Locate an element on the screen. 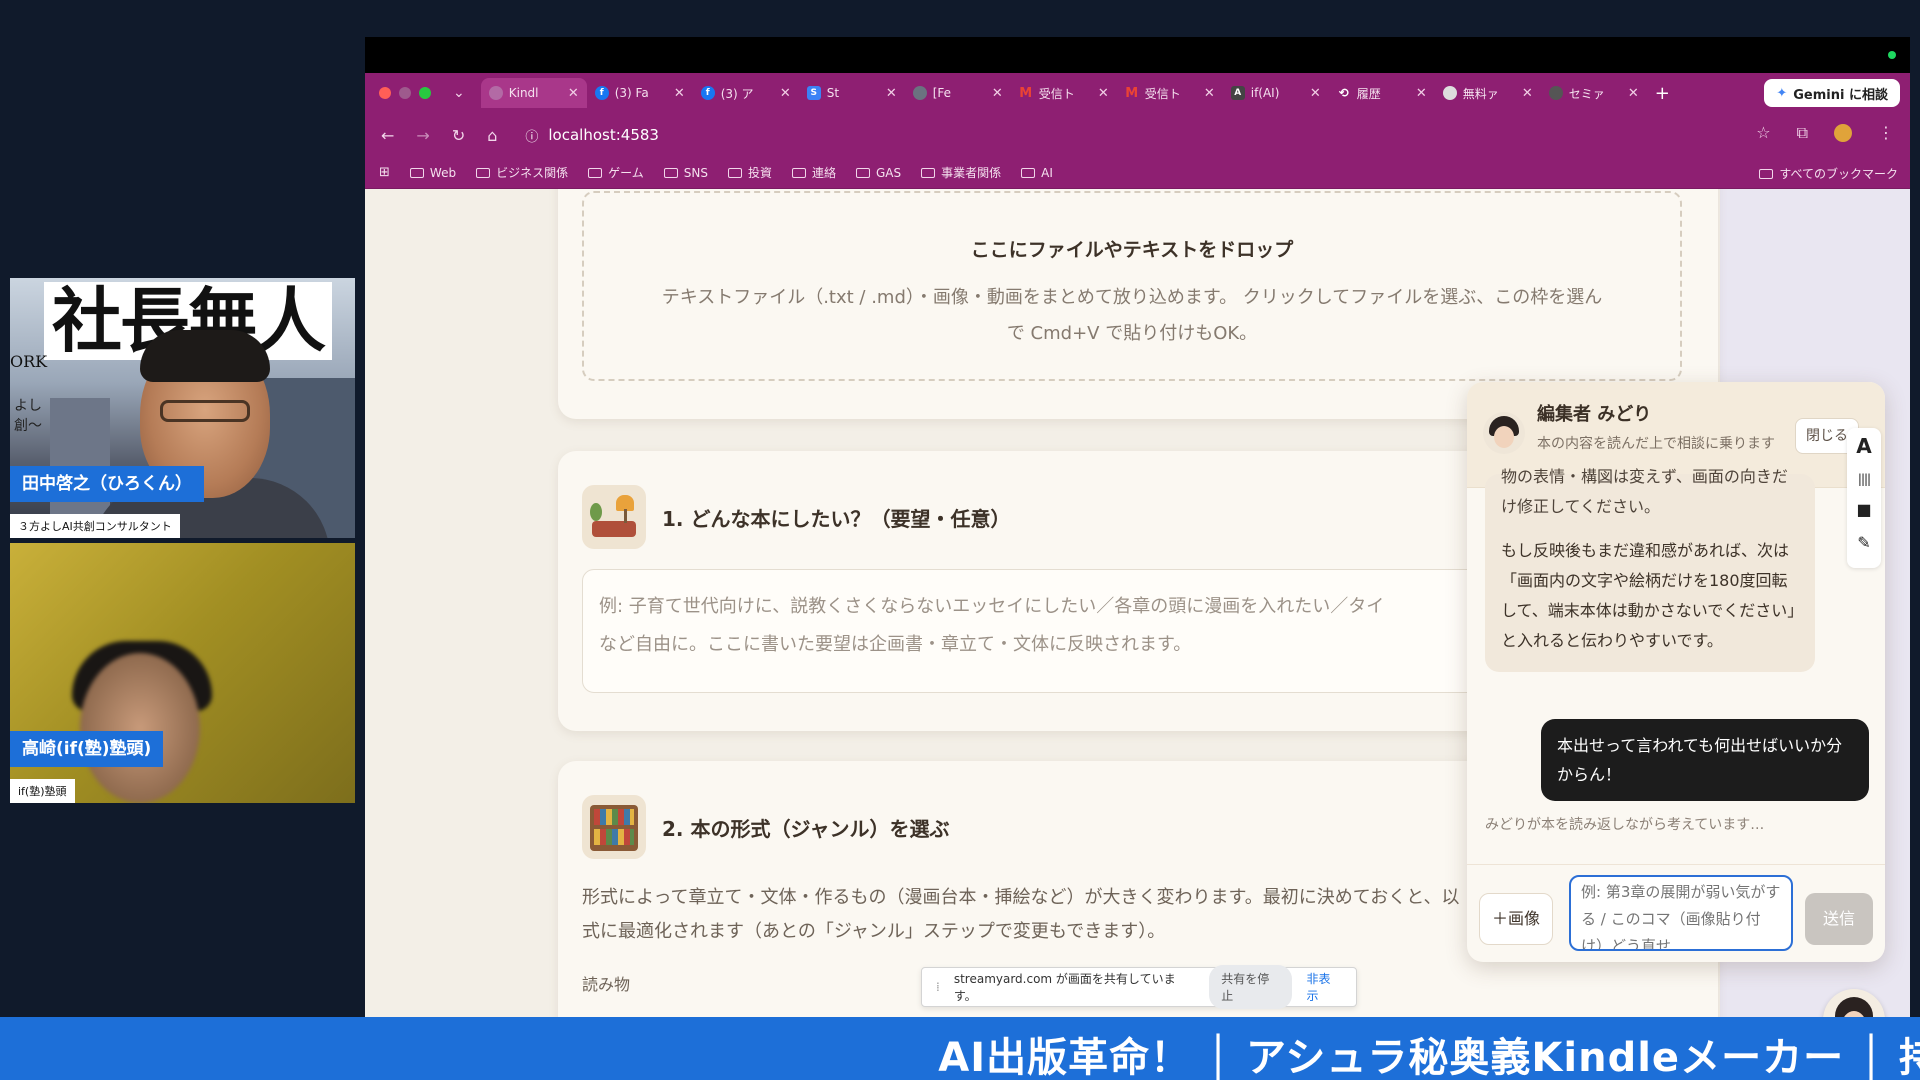  participant-name-tag: 高崎(if(塾)塾頭) is located at coordinates (87, 749).